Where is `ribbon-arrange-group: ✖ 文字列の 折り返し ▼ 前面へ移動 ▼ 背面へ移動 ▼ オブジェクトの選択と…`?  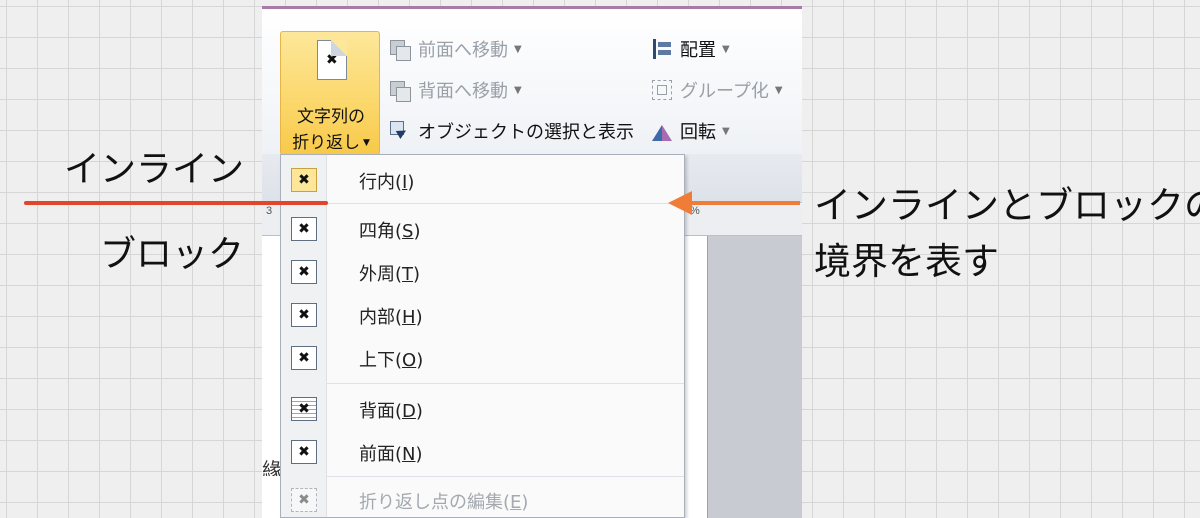 ribbon-arrange-group: ✖ 文字列の 折り返し ▼ 前面へ移動 ▼ 背面へ移動 ▼ オブジェクトの選択と… is located at coordinates (532, 80).